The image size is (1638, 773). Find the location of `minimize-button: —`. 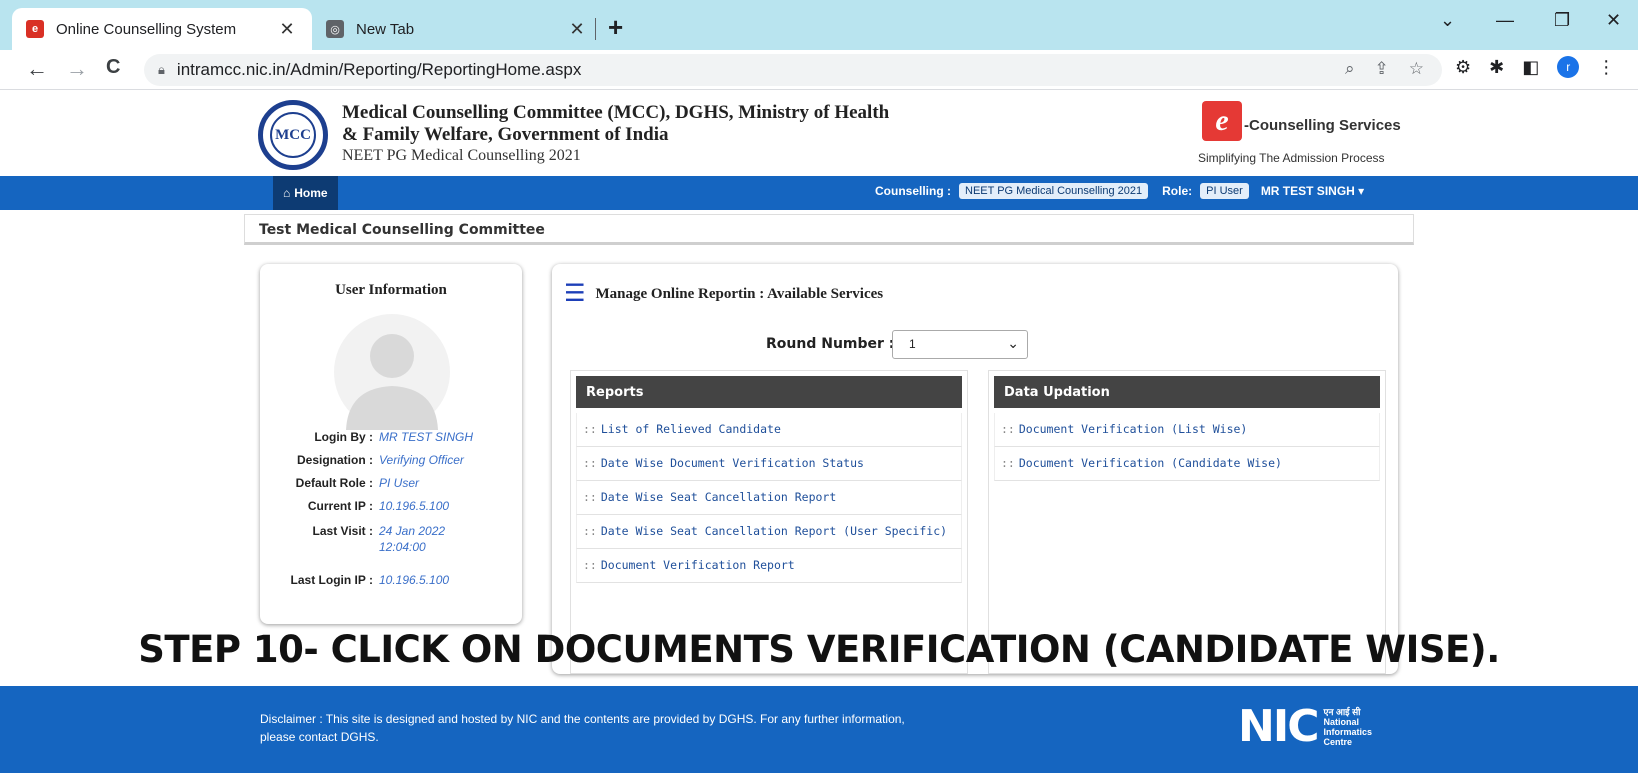

minimize-button: — is located at coordinates (1505, 20).